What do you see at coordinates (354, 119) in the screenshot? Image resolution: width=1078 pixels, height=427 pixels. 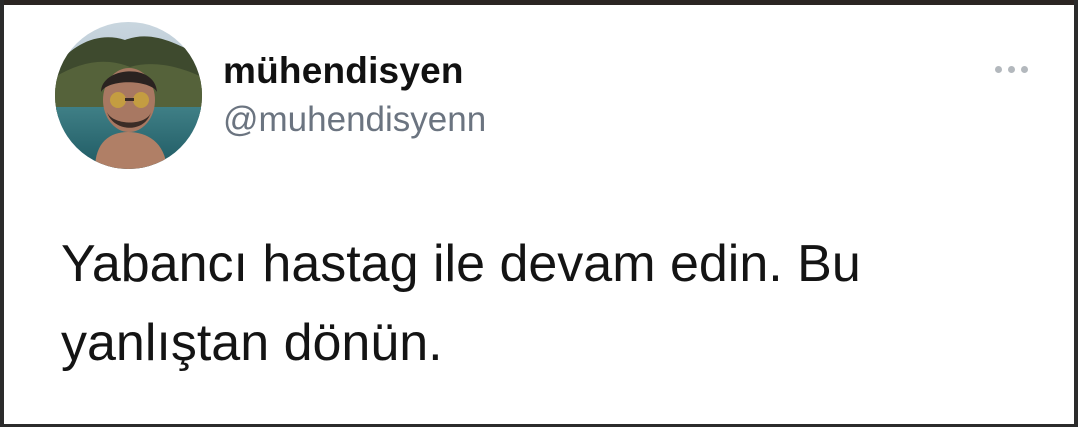 I see `author-handle: @muhendisyenn` at bounding box center [354, 119].